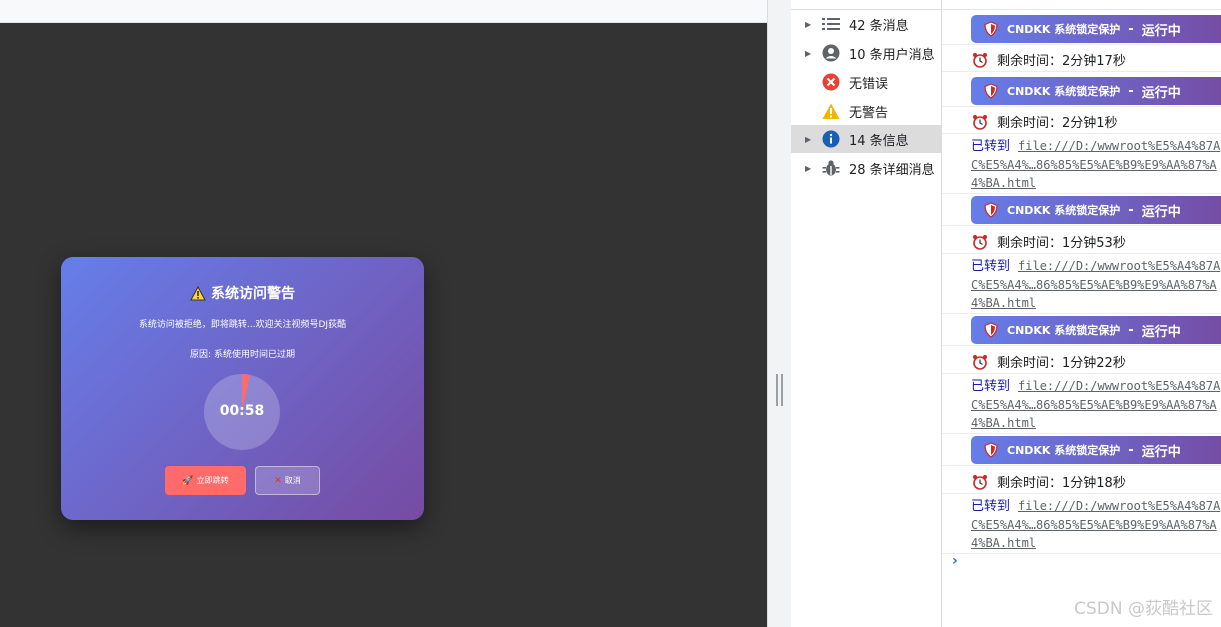 This screenshot has width=1221, height=627. What do you see at coordinates (253, 294) in the screenshot?
I see `modal-title-text: 系统访问警告` at bounding box center [253, 294].